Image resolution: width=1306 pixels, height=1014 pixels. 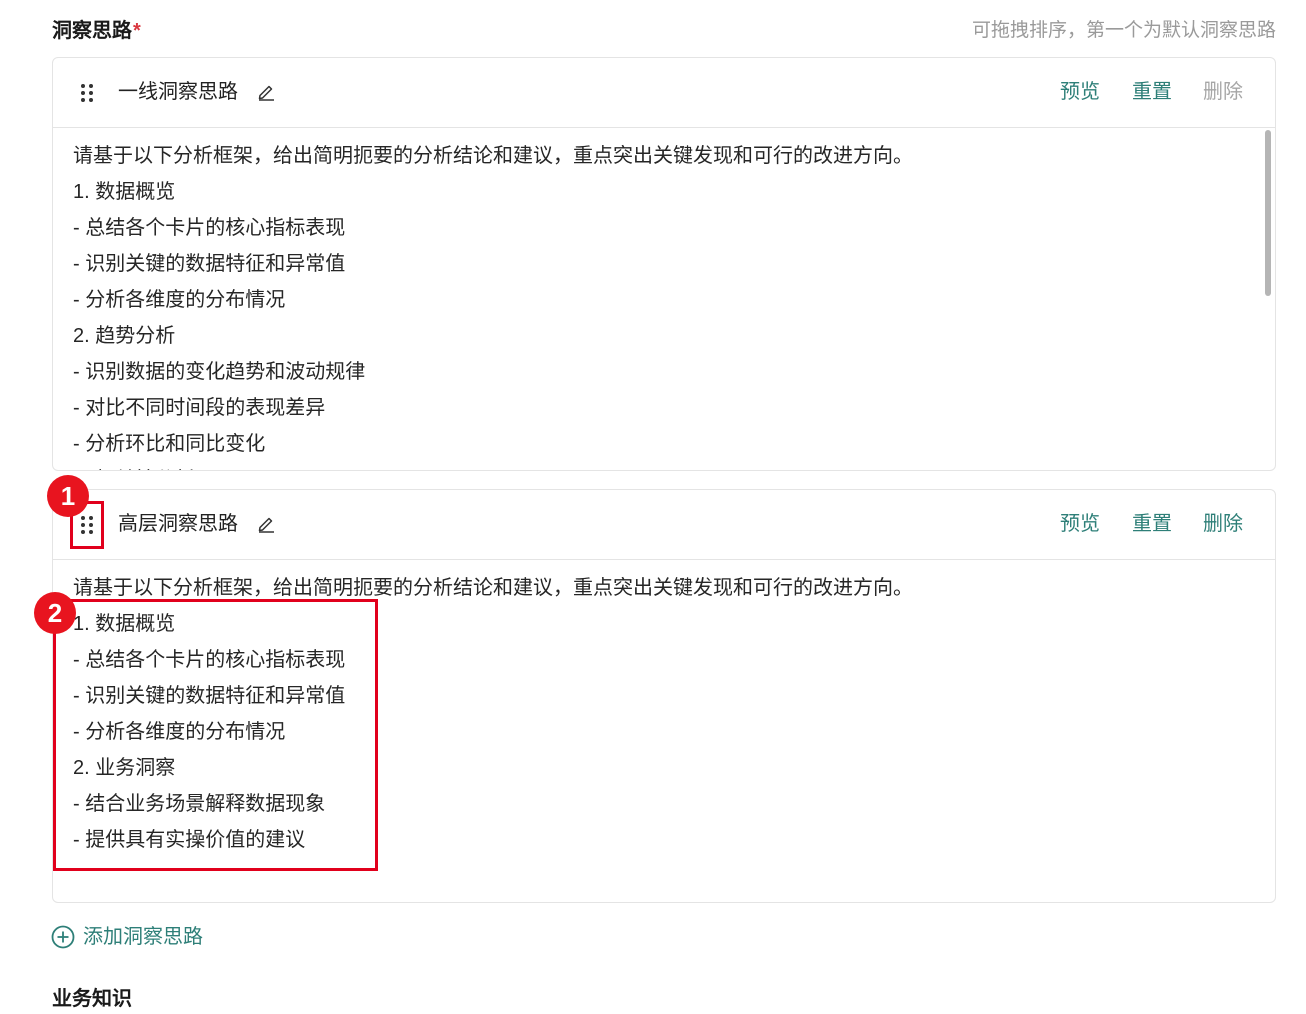 What do you see at coordinates (178, 524) in the screenshot?
I see `card-name: 高层洞察思路` at bounding box center [178, 524].